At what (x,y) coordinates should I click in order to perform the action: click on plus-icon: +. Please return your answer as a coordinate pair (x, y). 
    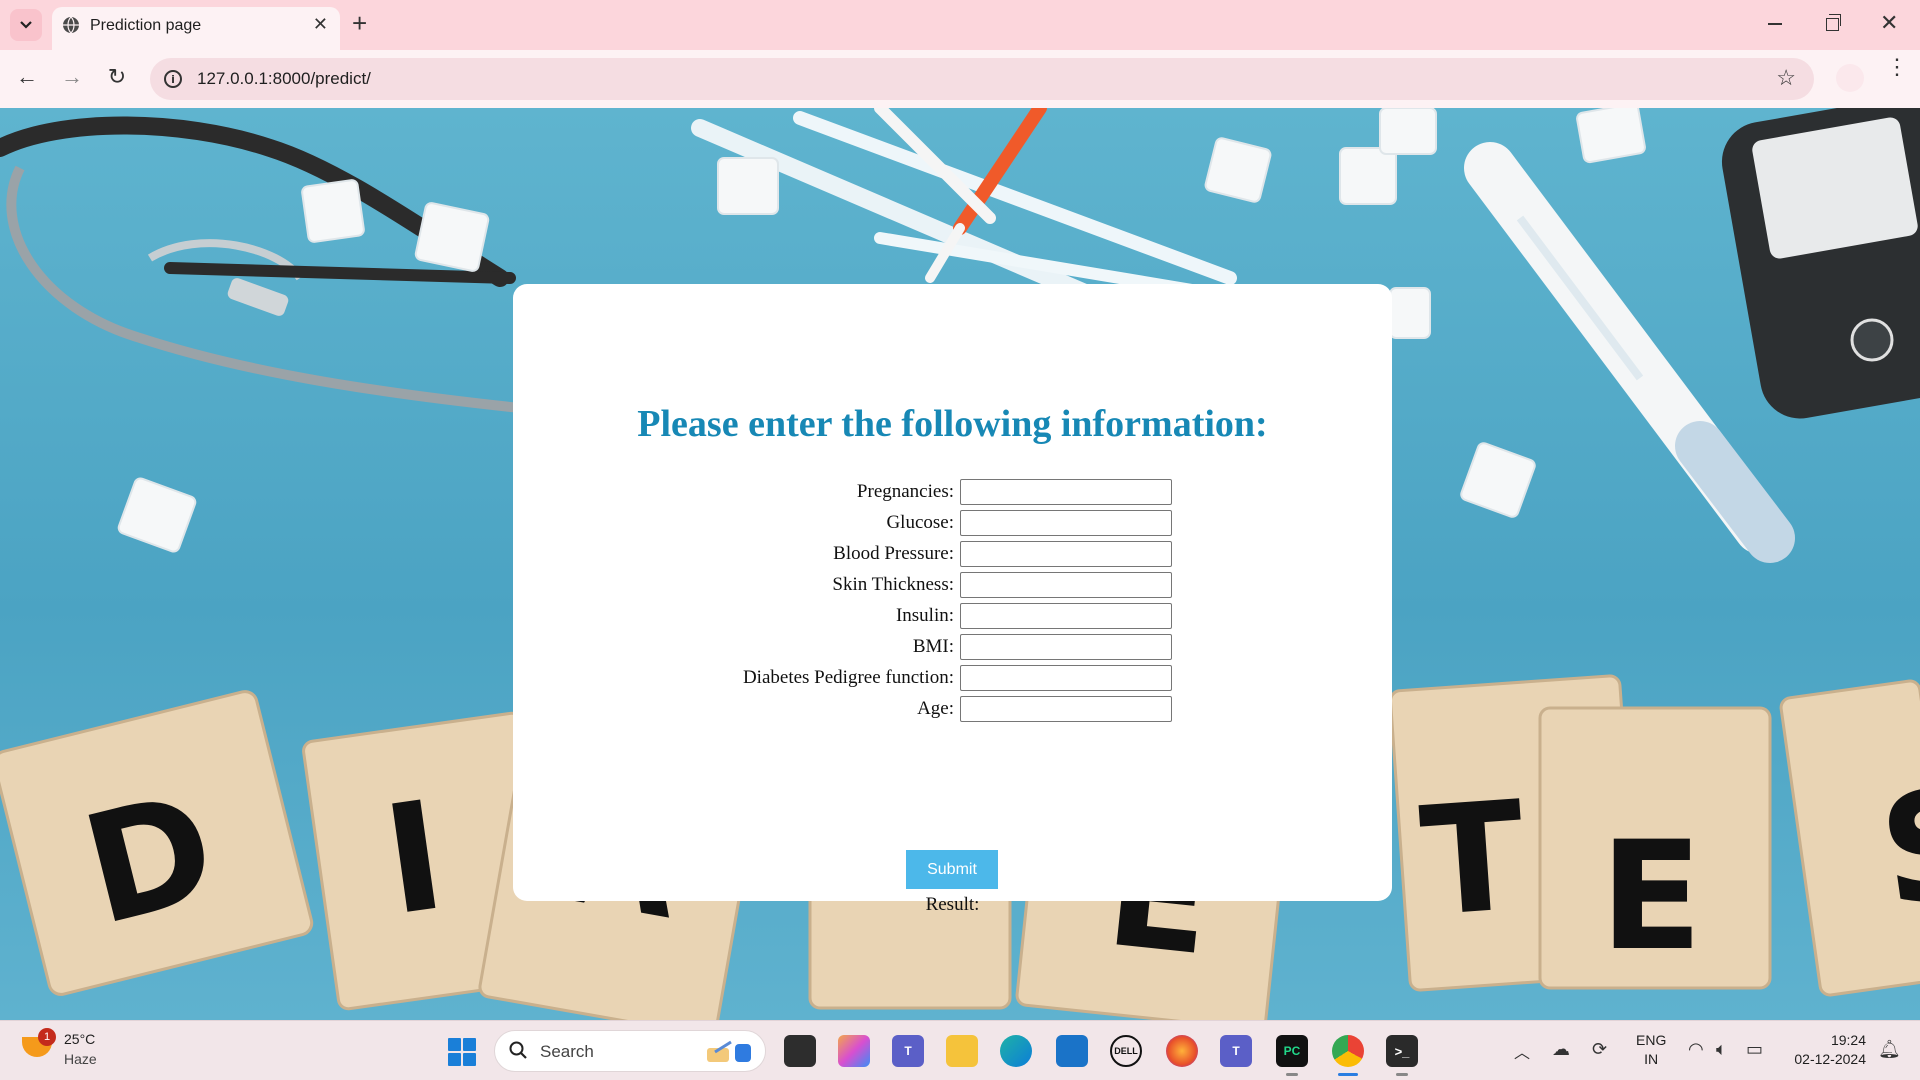
    Looking at the image, I should click on (359, 23).